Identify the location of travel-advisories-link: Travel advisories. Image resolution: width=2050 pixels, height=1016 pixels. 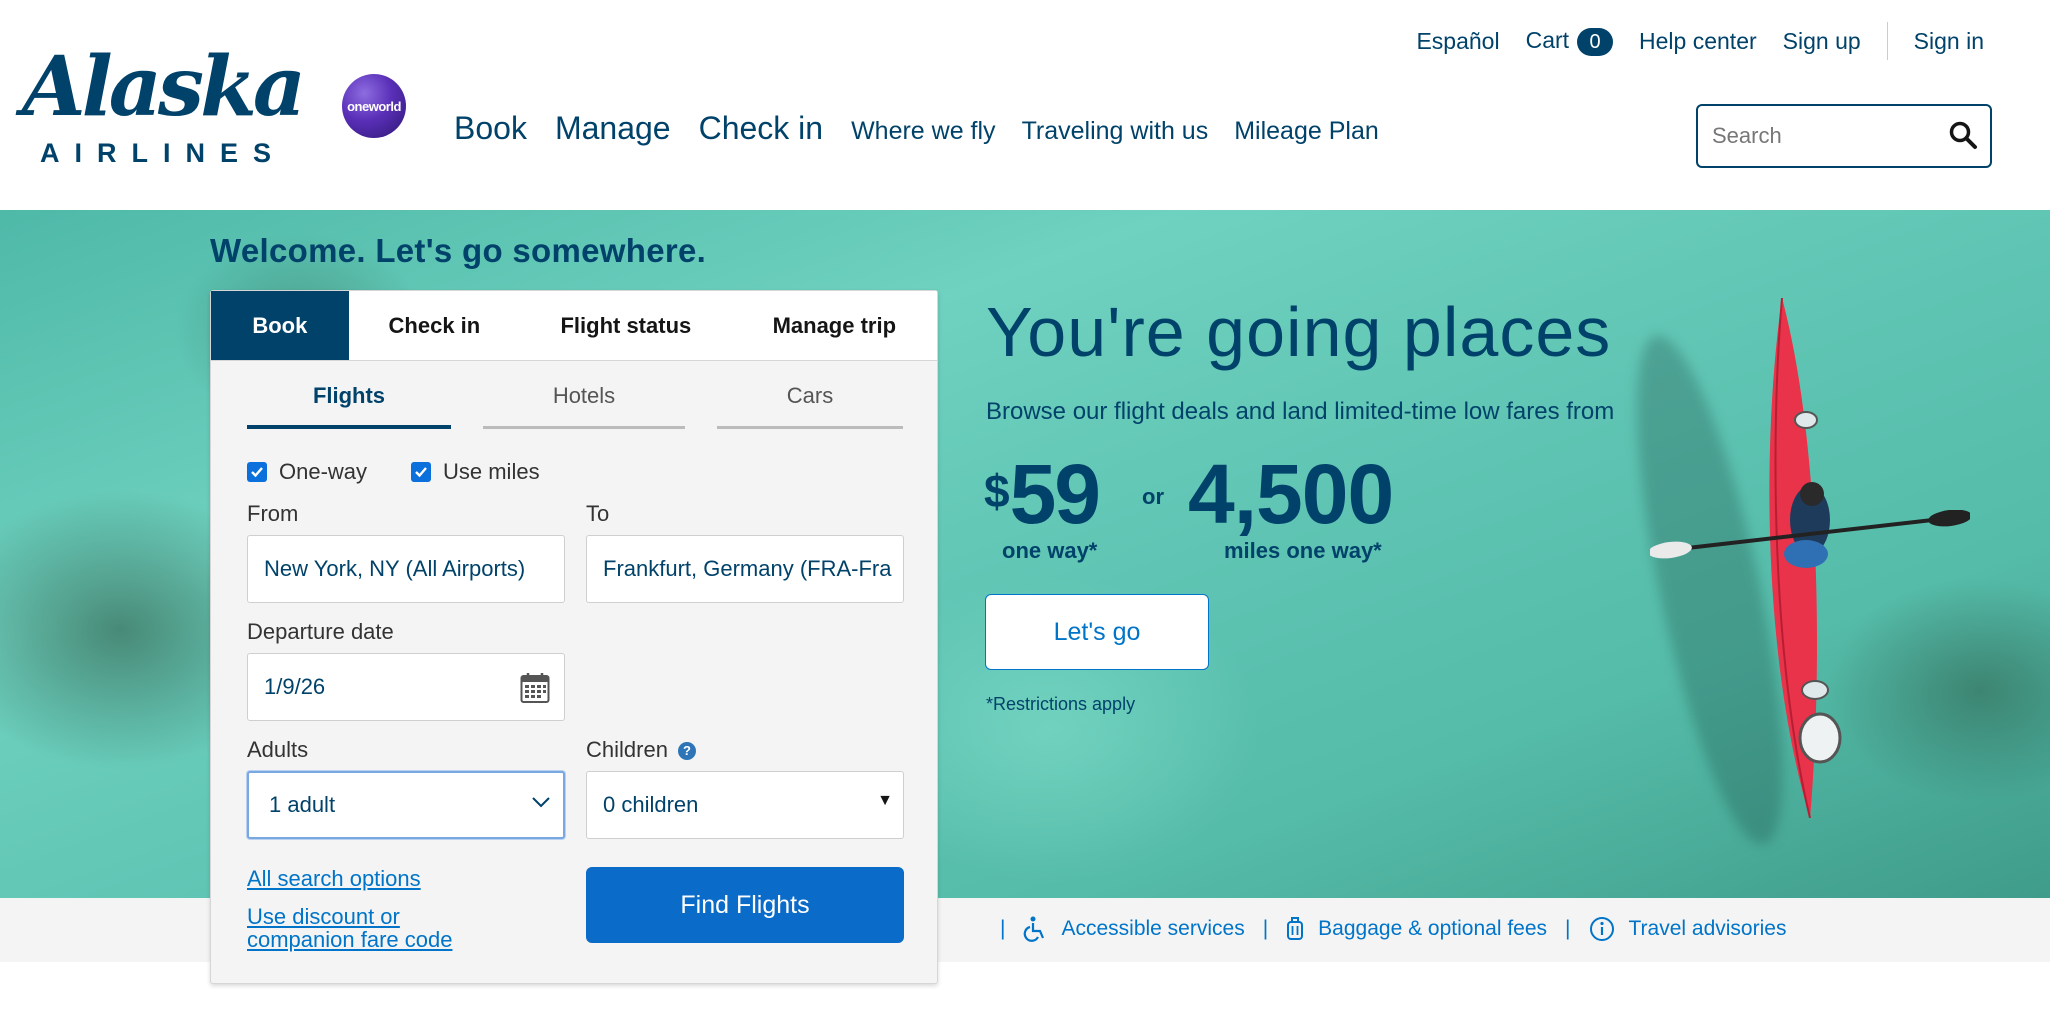
(1688, 929).